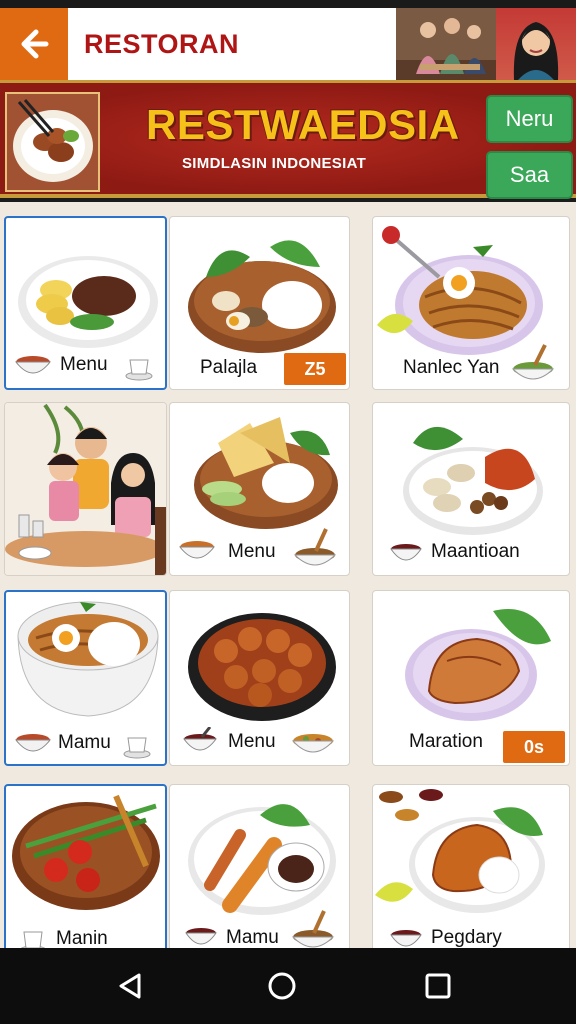 This screenshot has height=1024, width=576. Describe the element at coordinates (274, 163) in the screenshot. I see `restaurant-subtitle: SIMDLASIN INDONESIAT` at that location.